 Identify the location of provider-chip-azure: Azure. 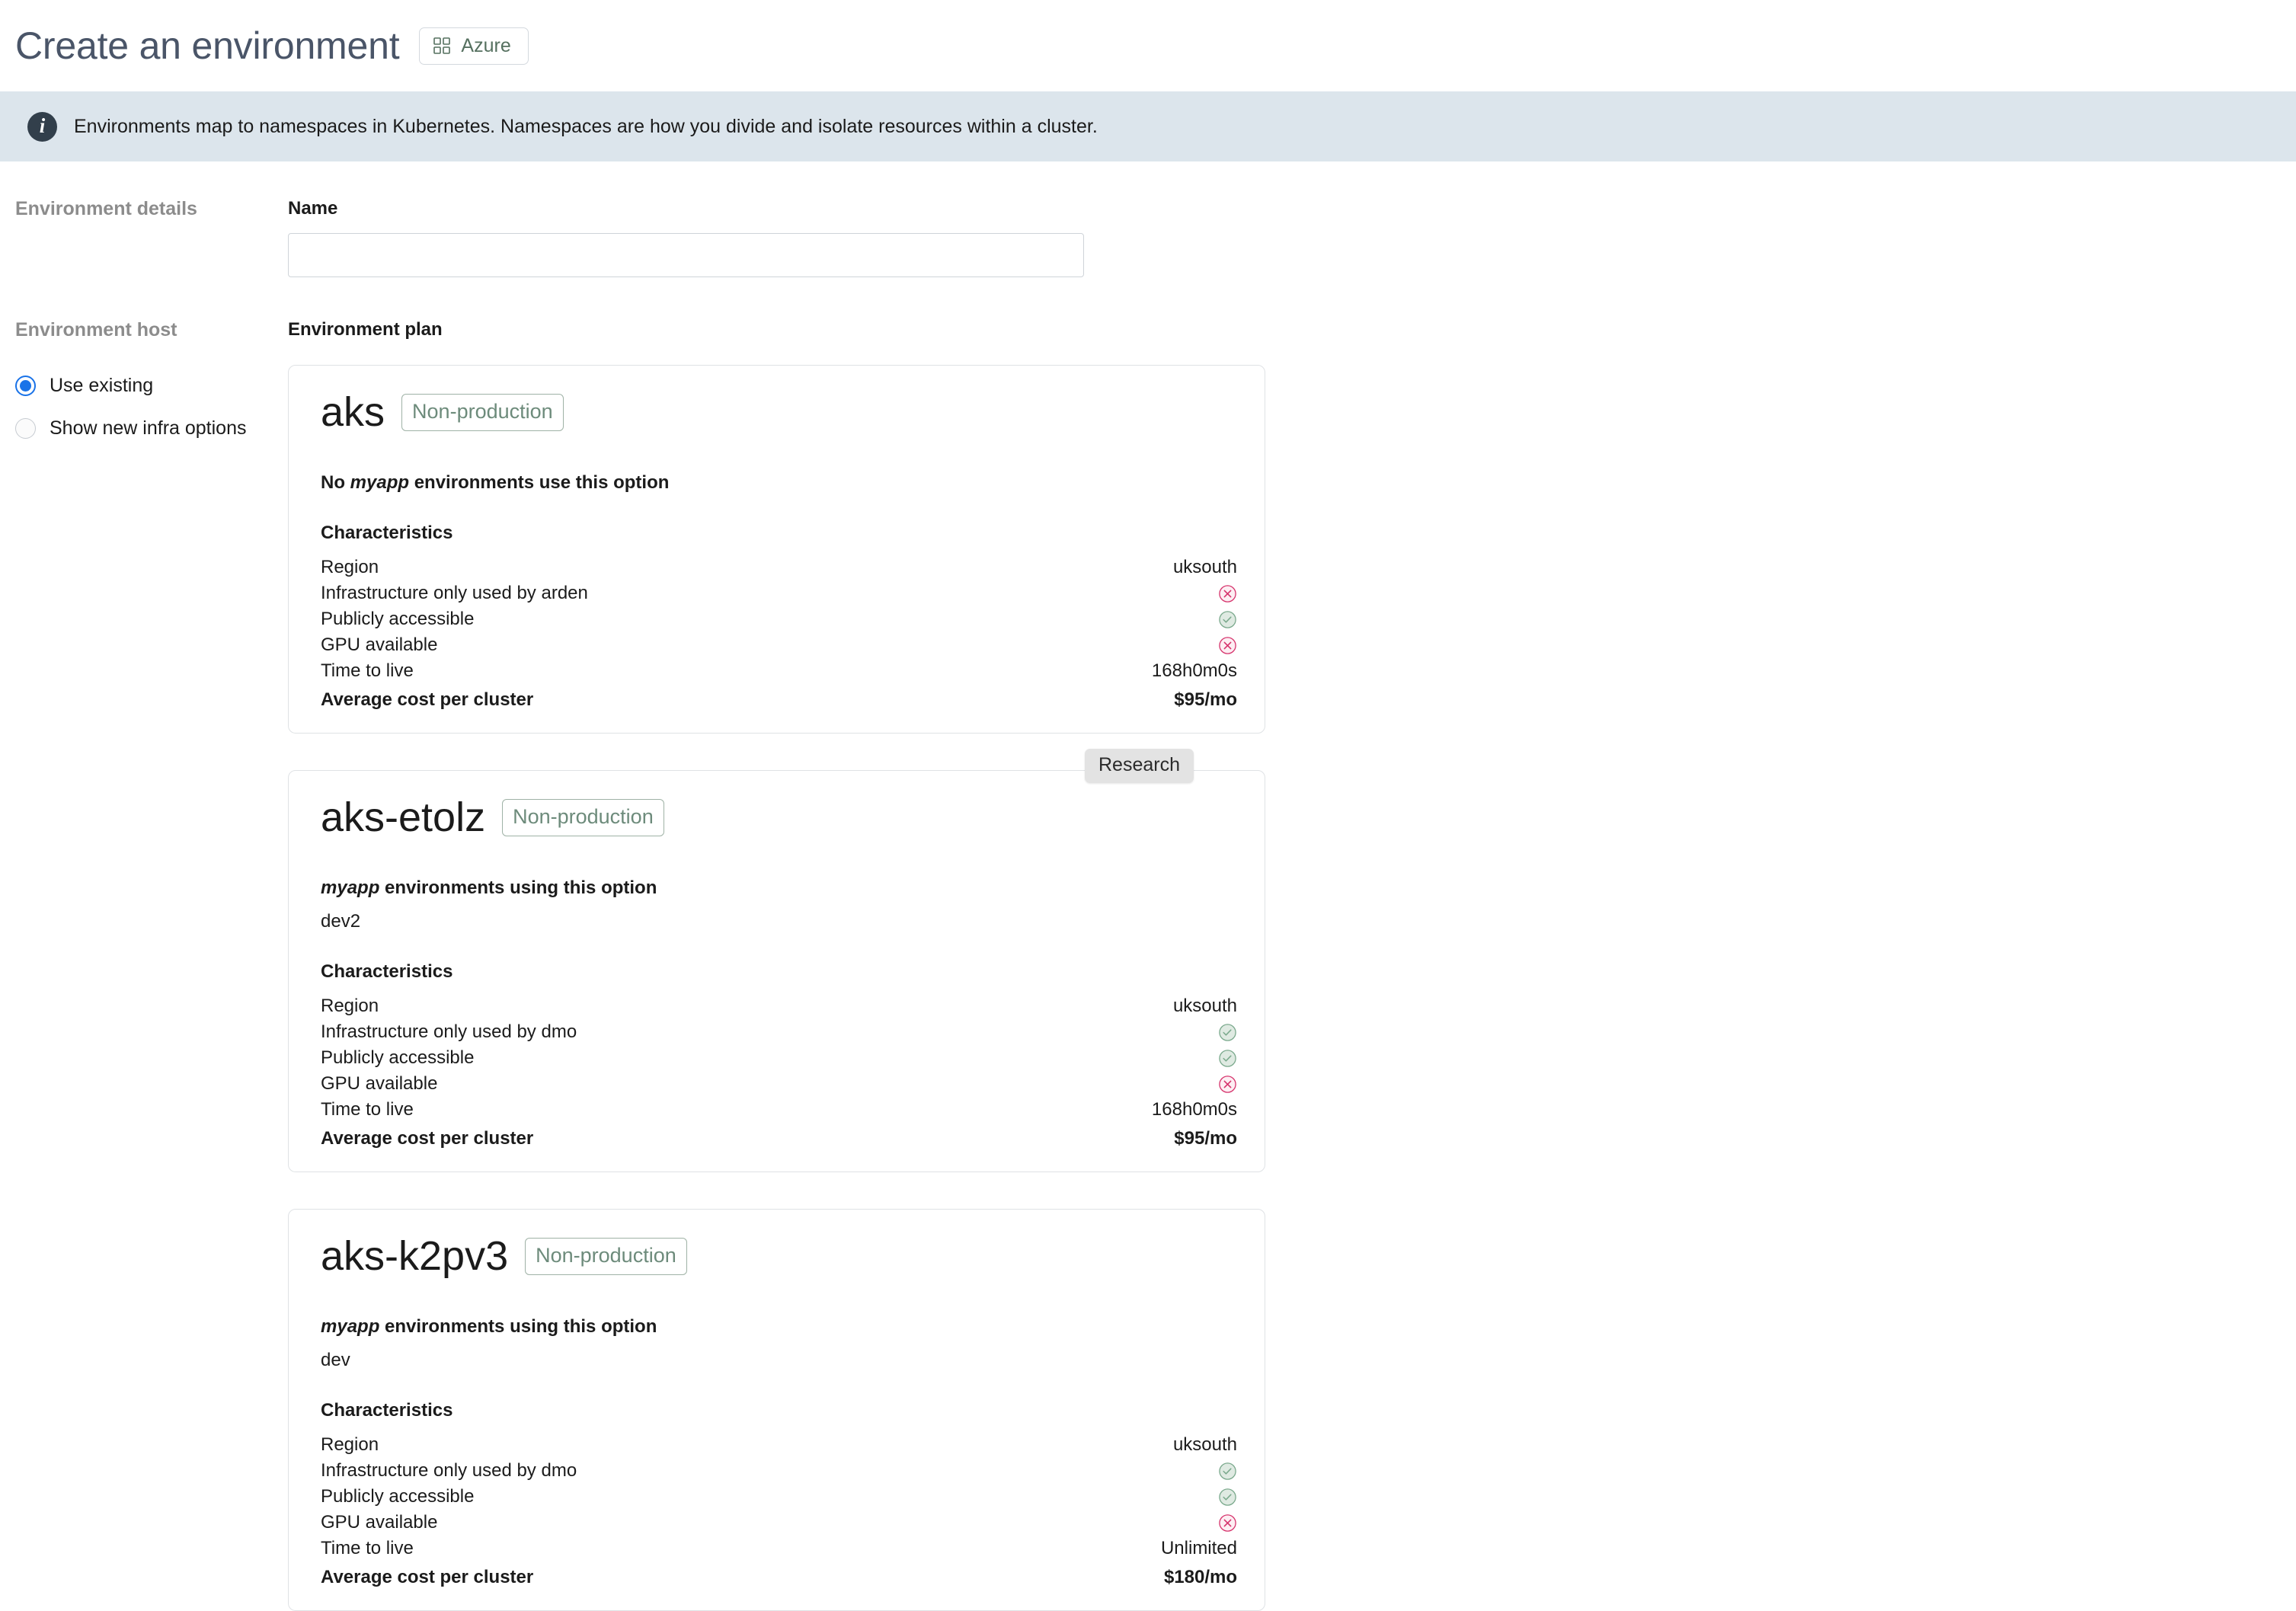
(474, 46).